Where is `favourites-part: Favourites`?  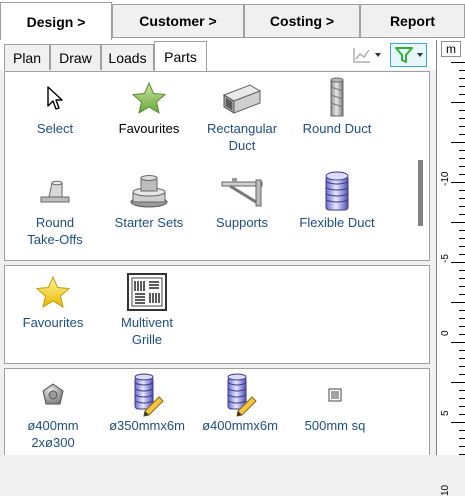 favourites-part: Favourites is located at coordinates (149, 106).